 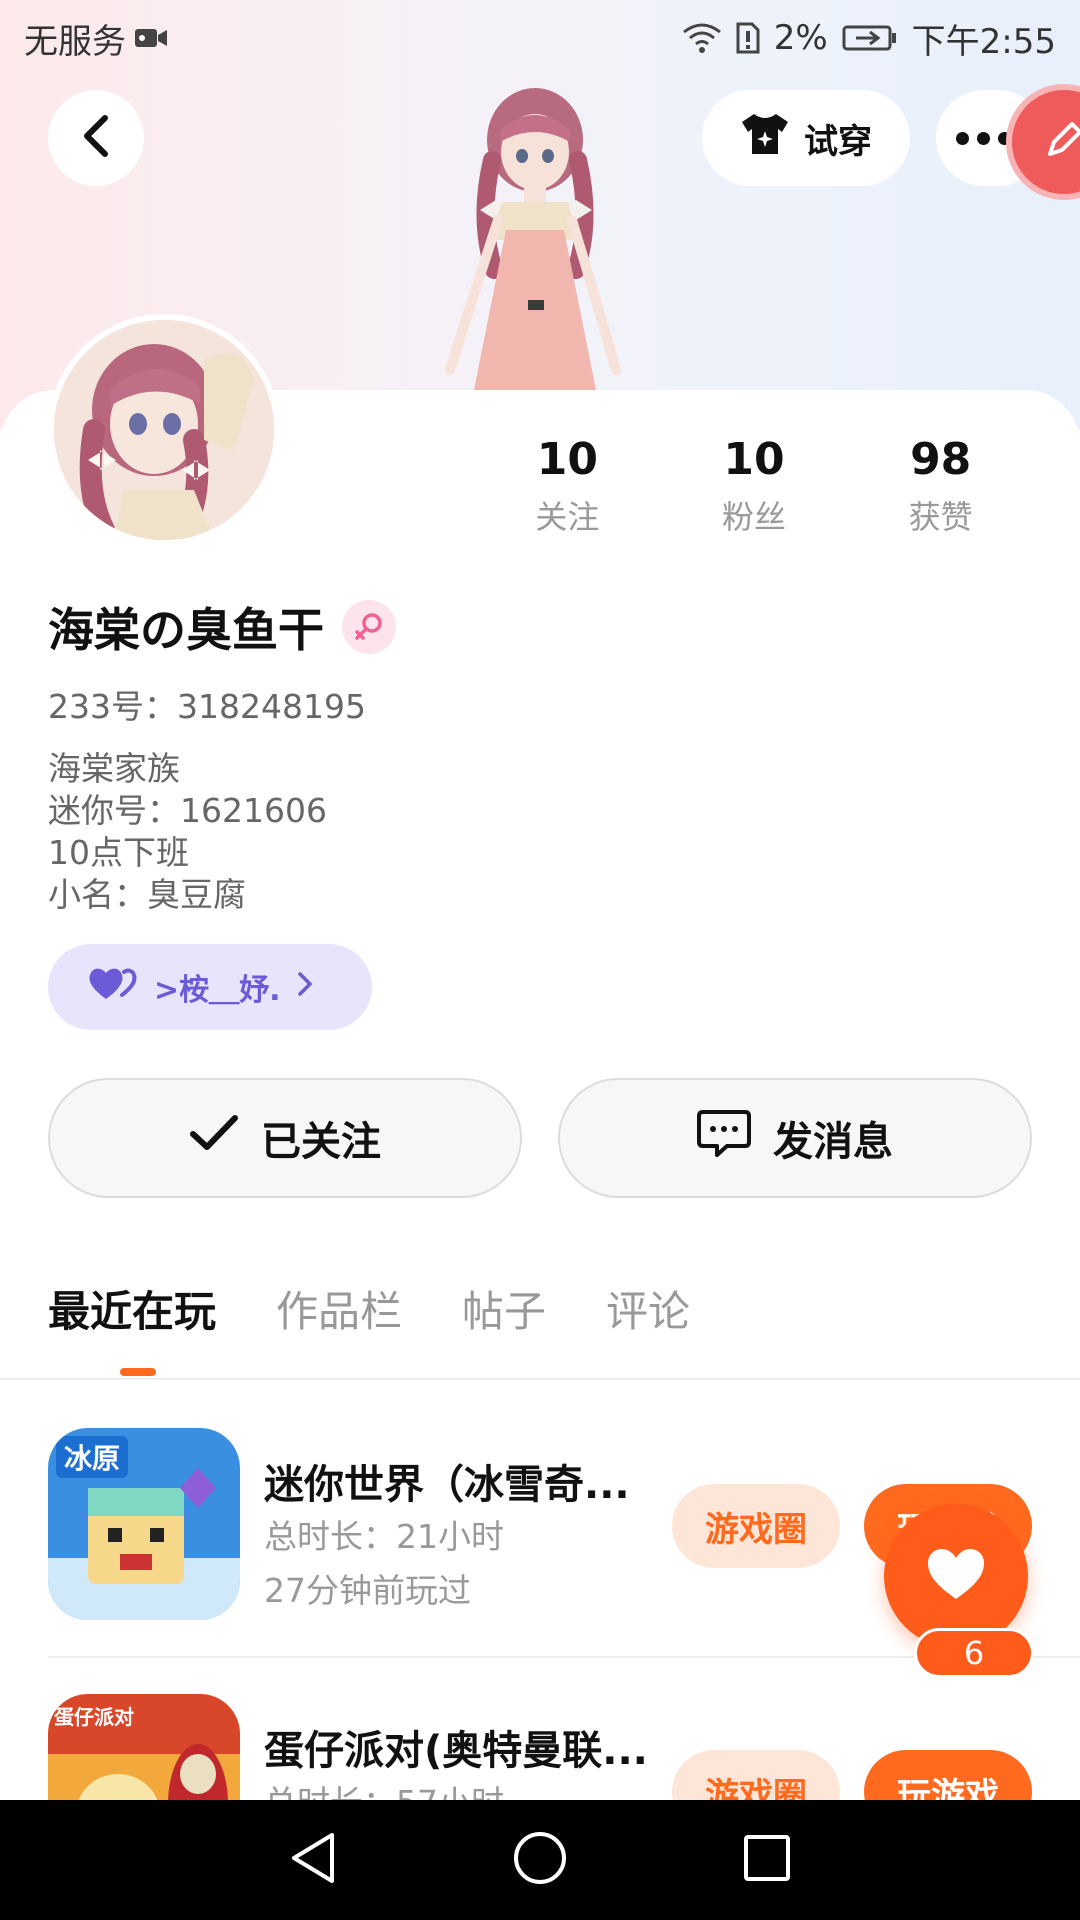 I want to click on back-button, so click(x=96, y=138).